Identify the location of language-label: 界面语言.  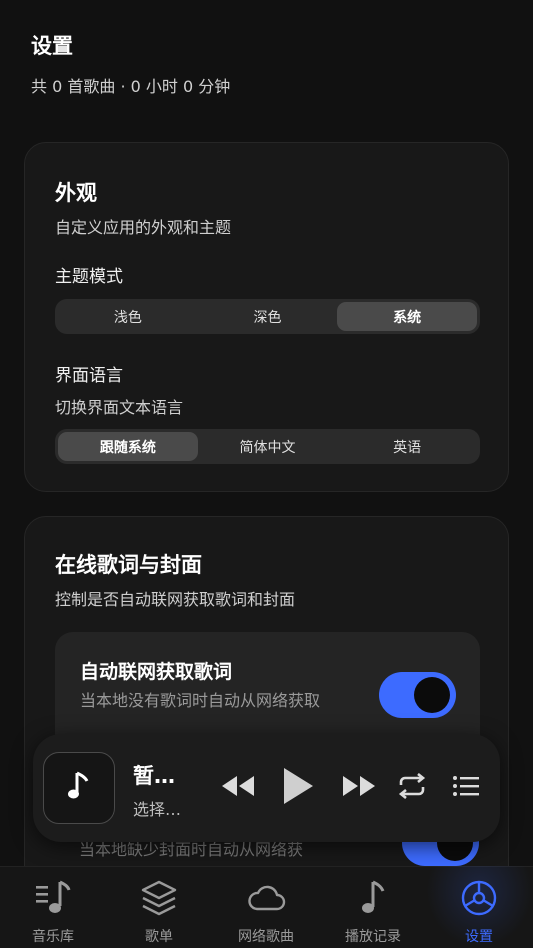
(89, 376).